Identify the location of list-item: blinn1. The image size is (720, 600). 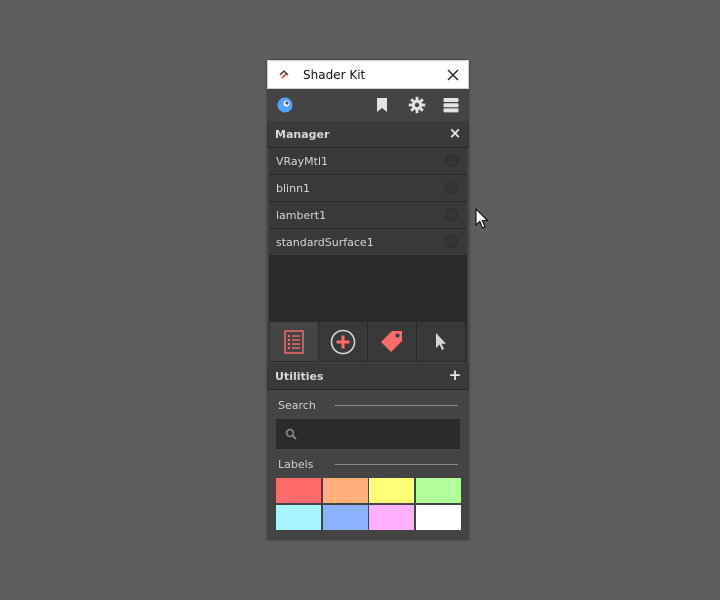
(368, 188).